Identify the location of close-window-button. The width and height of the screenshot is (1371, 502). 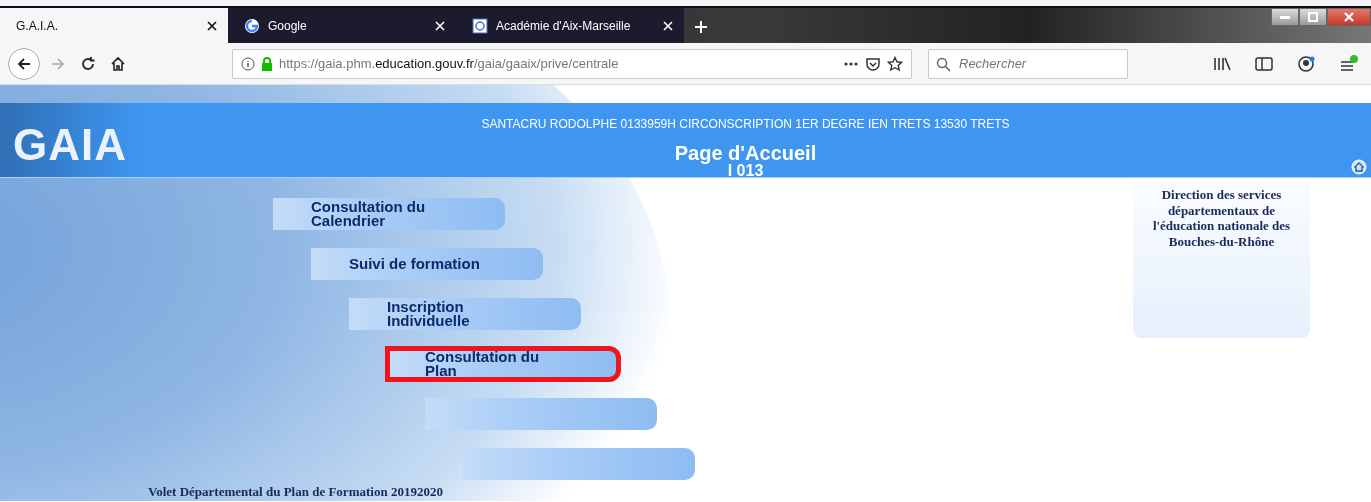
(1349, 17).